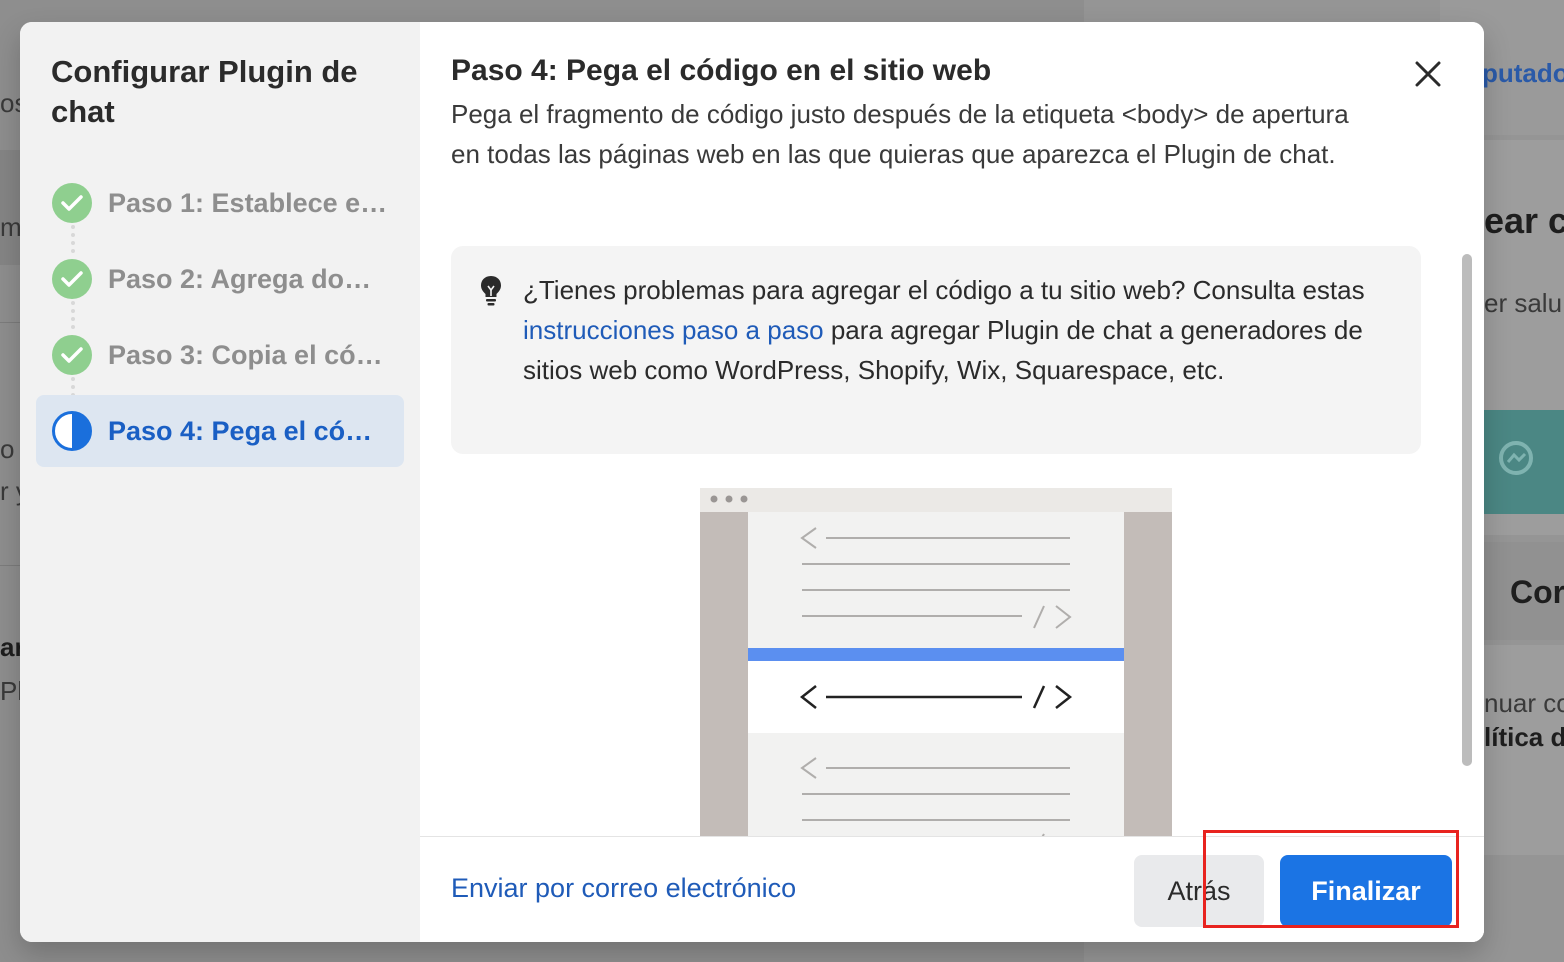 The width and height of the screenshot is (1564, 962). What do you see at coordinates (1524, 220) in the screenshot?
I see `bg-text: ear co` at bounding box center [1524, 220].